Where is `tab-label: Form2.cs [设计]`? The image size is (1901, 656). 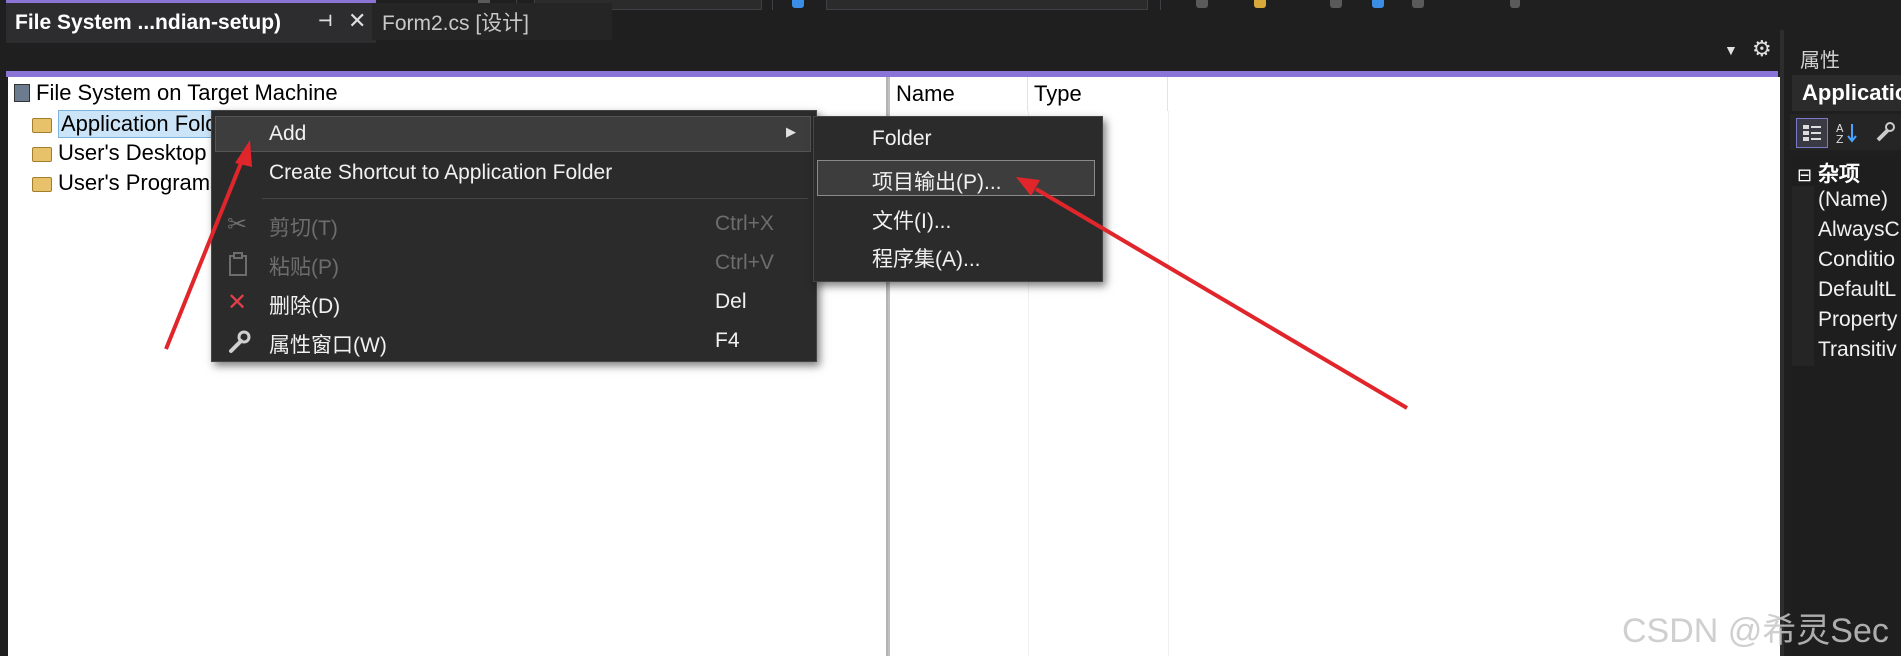 tab-label: Form2.cs [设计] is located at coordinates (456, 23).